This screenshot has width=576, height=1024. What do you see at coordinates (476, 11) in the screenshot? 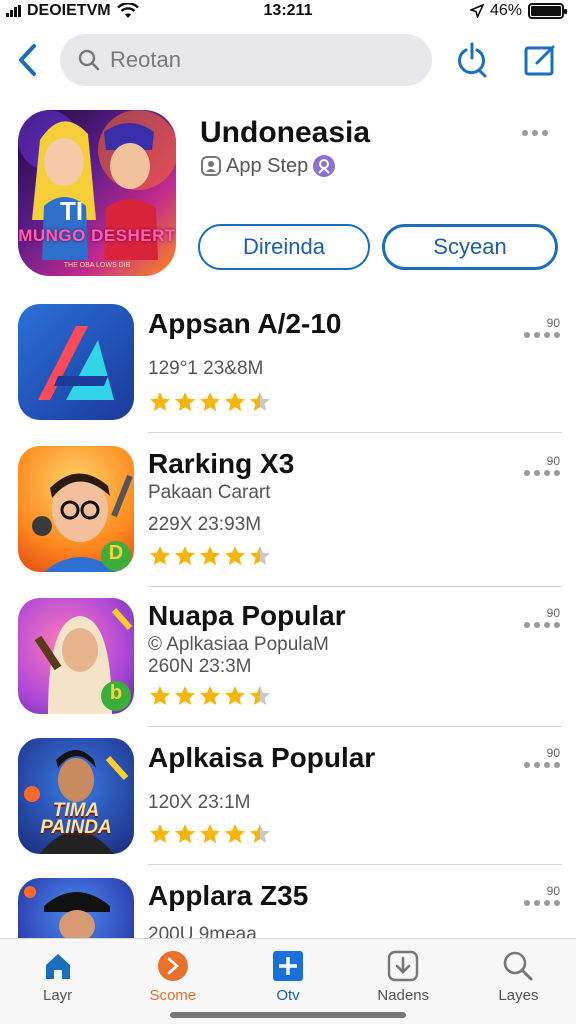
I see `location-arrow-icon` at bounding box center [476, 11].